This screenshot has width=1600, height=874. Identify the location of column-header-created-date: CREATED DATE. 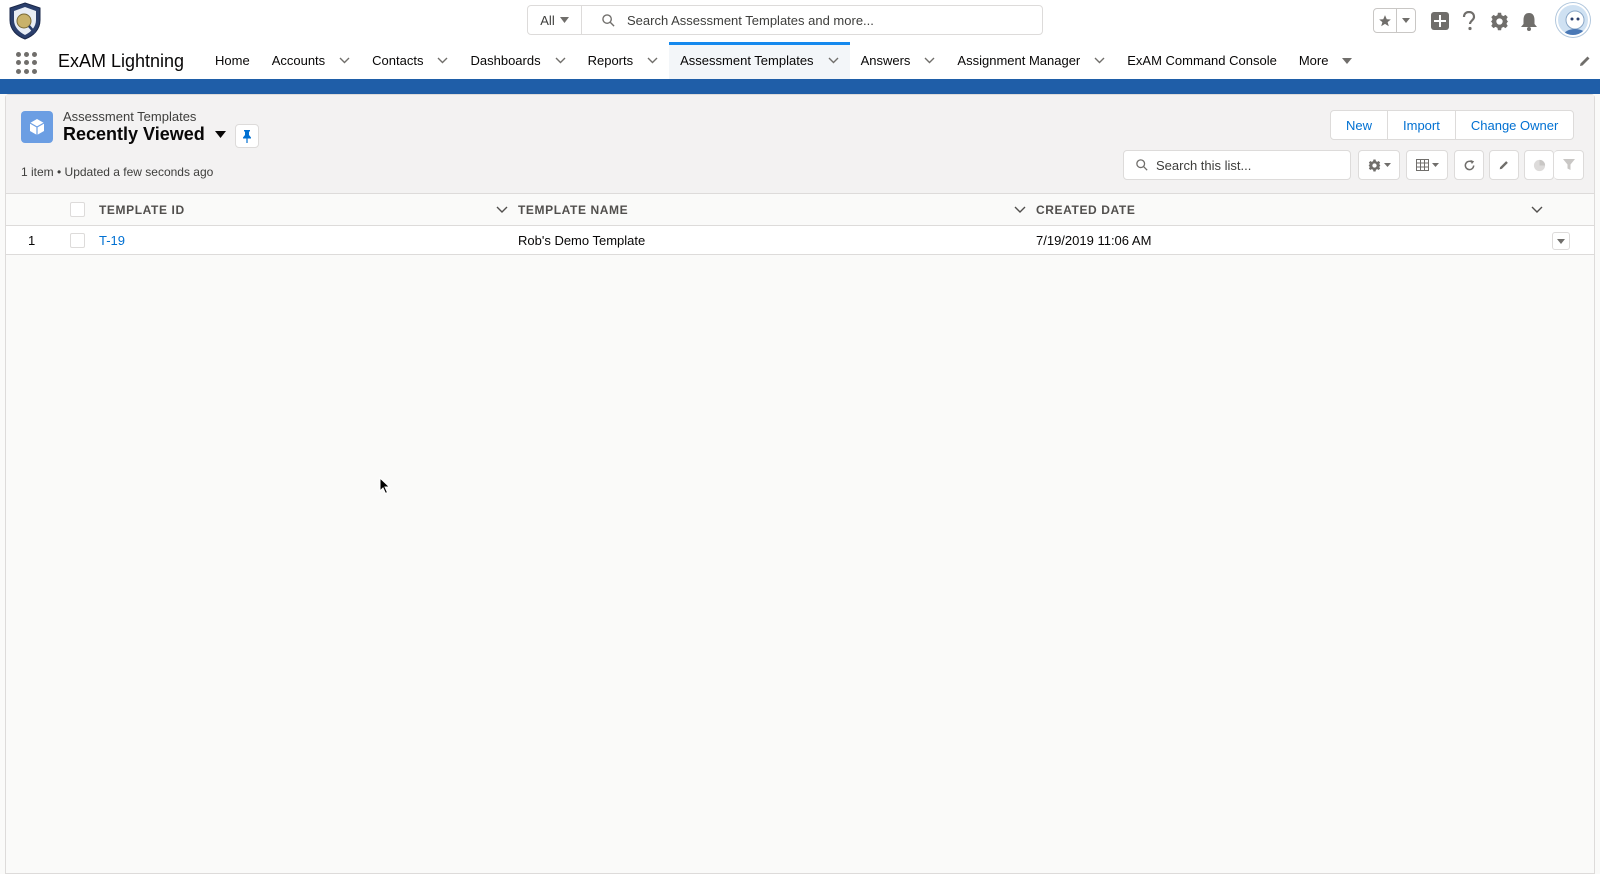
(1085, 210).